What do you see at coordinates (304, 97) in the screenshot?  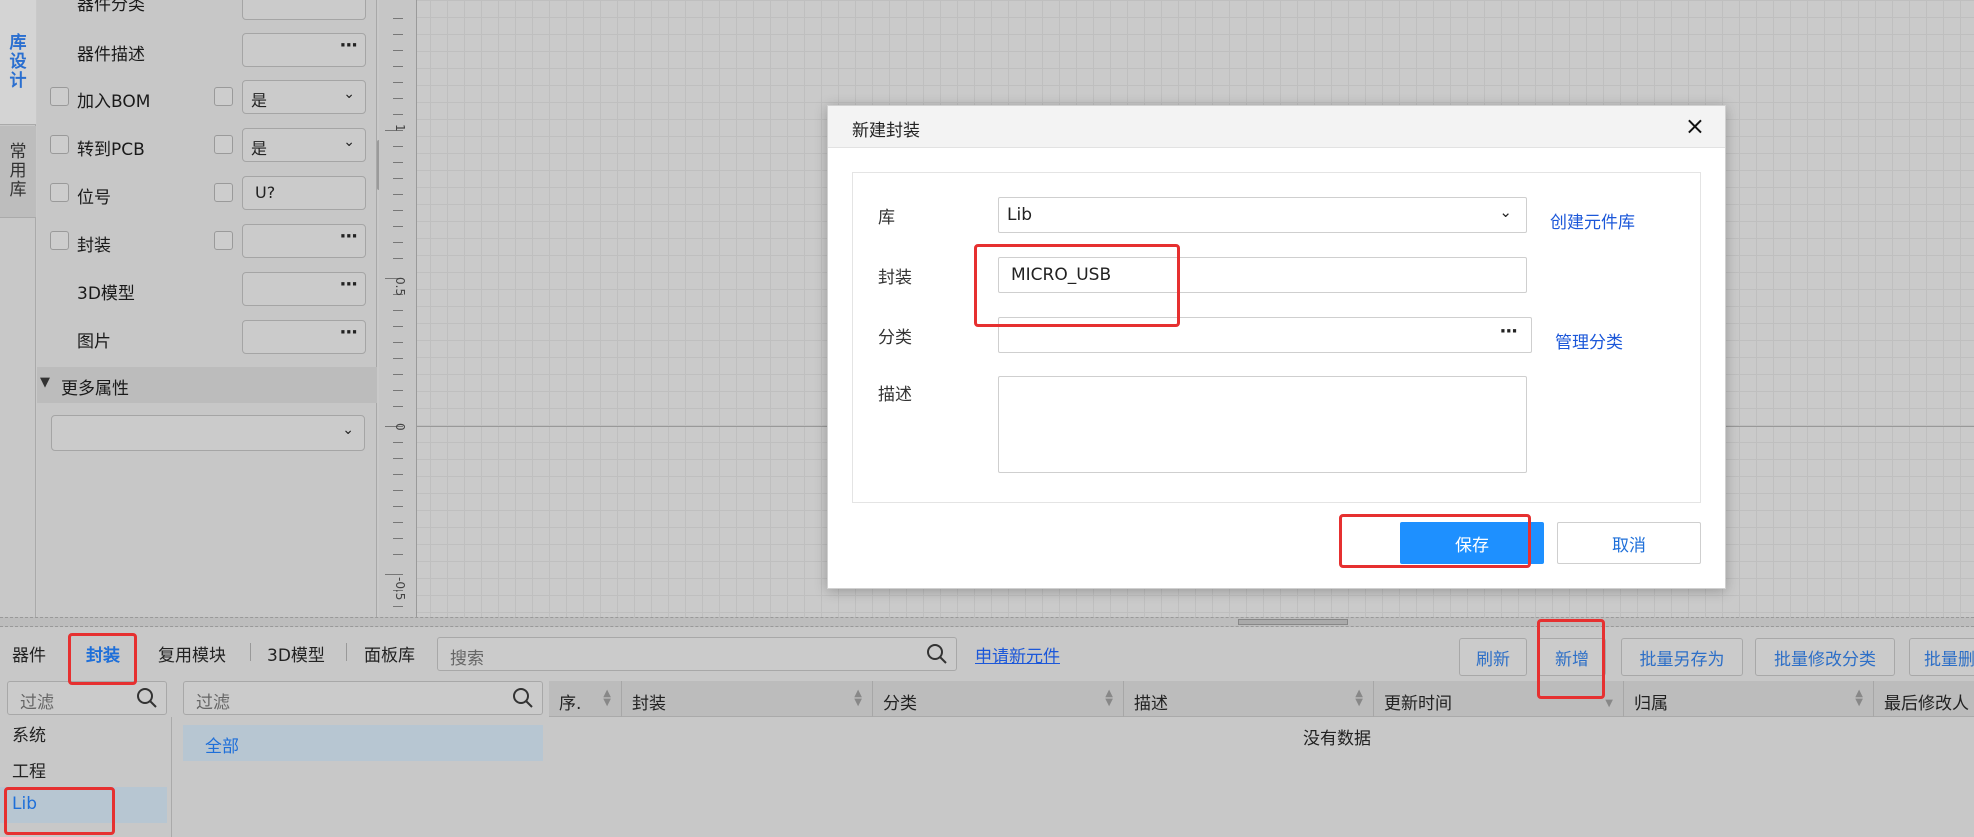 I see `prop-bom-select: 是 ⌄` at bounding box center [304, 97].